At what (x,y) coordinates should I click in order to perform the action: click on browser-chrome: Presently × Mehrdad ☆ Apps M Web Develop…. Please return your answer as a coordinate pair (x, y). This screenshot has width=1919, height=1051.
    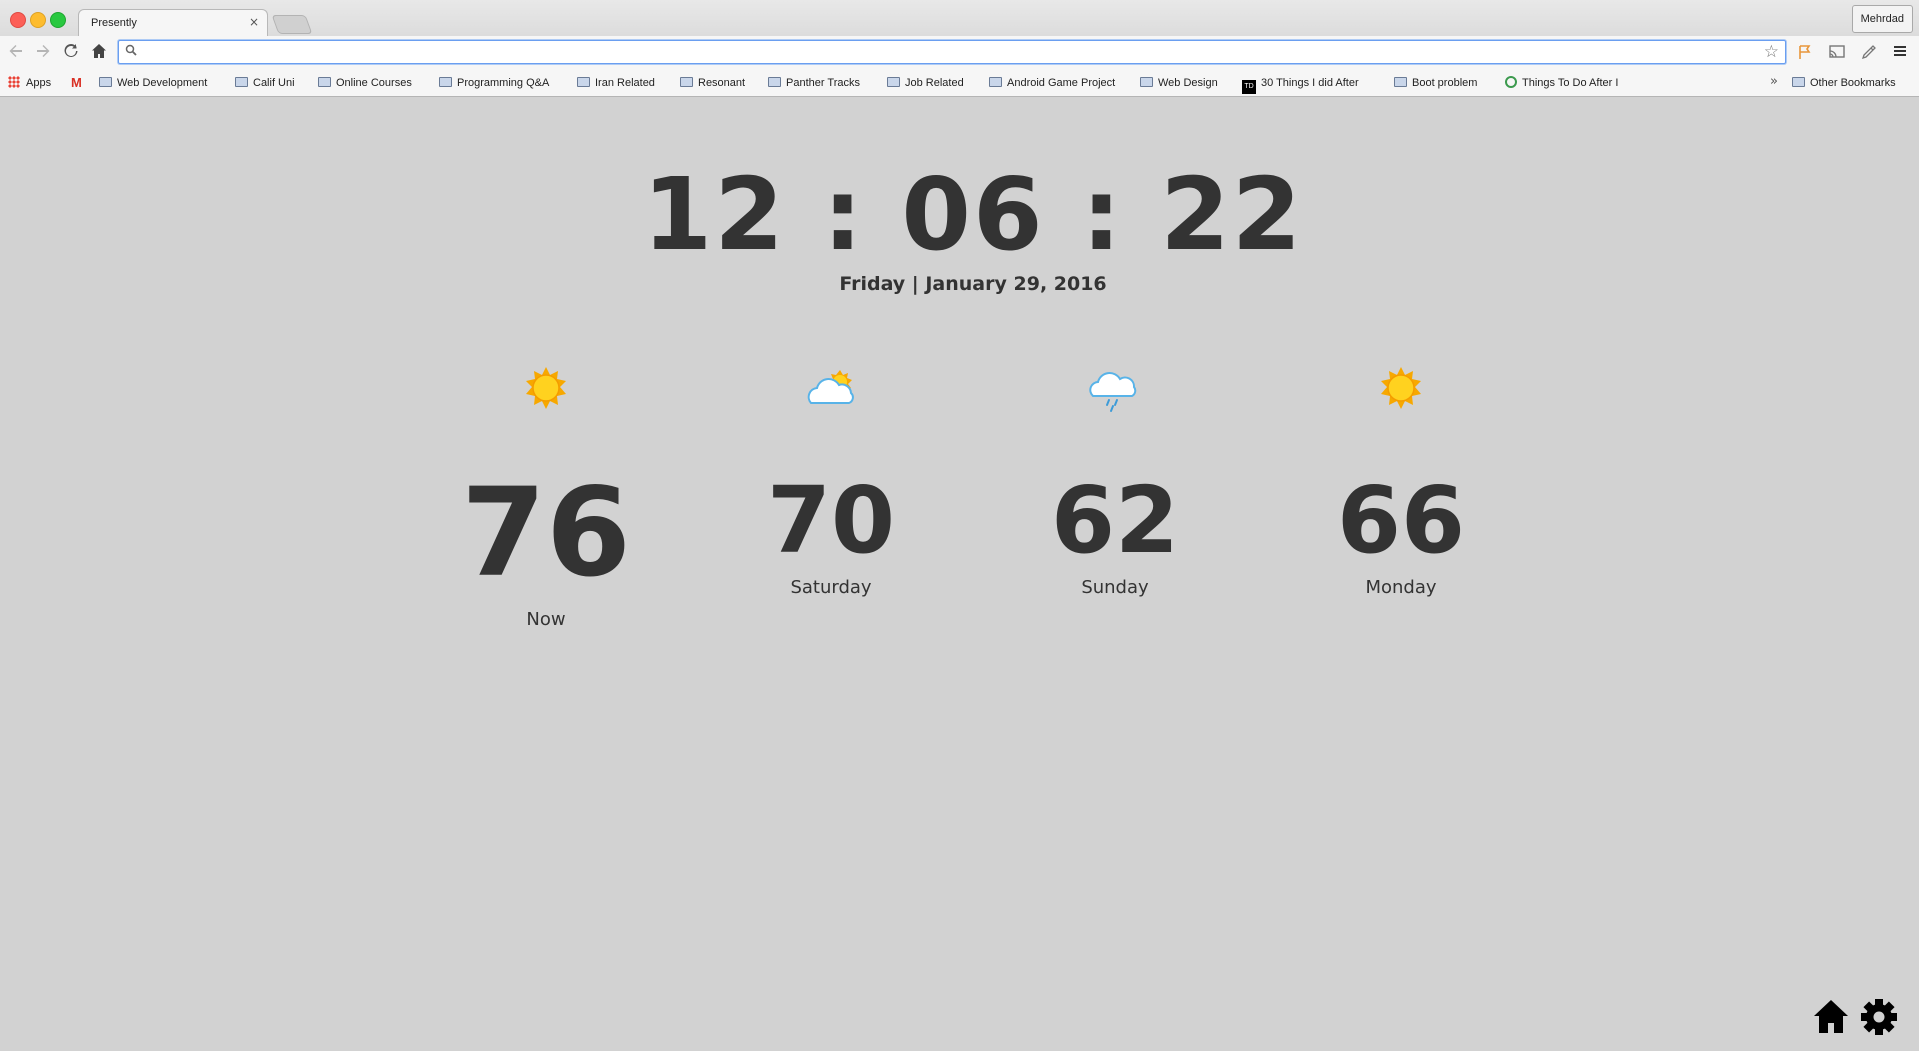
    Looking at the image, I should click on (959, 48).